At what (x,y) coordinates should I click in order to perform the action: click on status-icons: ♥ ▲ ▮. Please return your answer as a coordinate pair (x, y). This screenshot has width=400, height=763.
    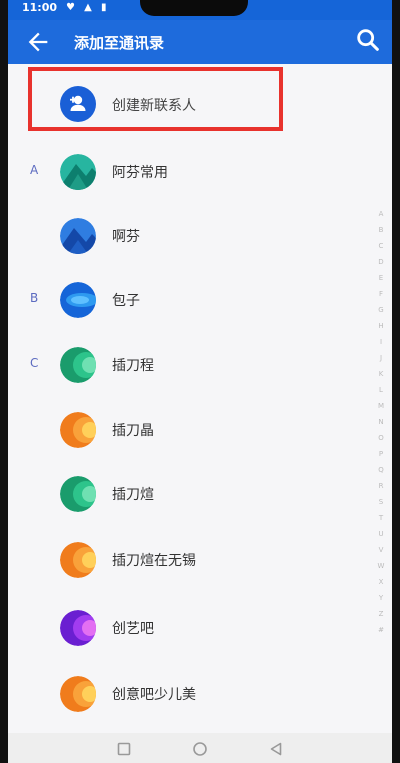
    Looking at the image, I should click on (88, 7).